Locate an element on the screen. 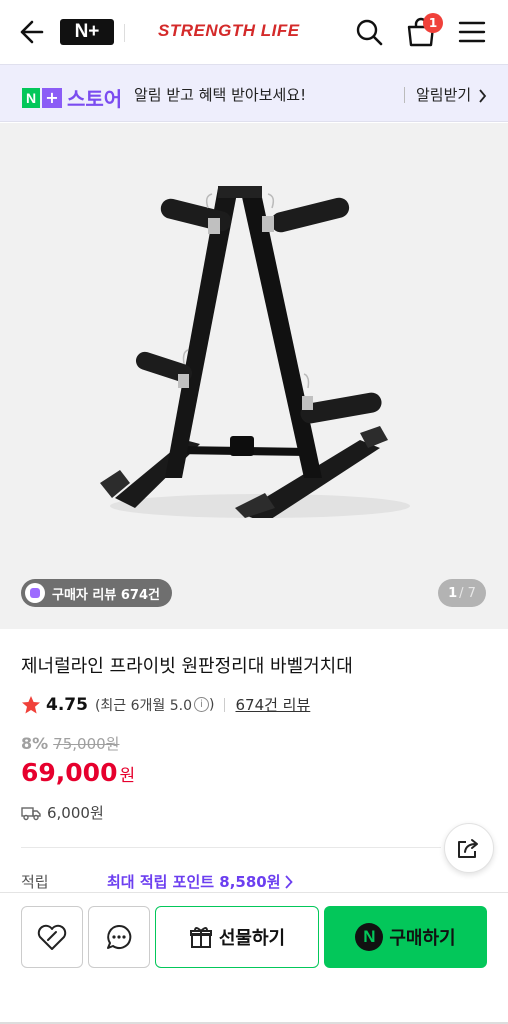 Image resolution: width=508 pixels, height=1024 pixels. rating-divider is located at coordinates (225, 704).